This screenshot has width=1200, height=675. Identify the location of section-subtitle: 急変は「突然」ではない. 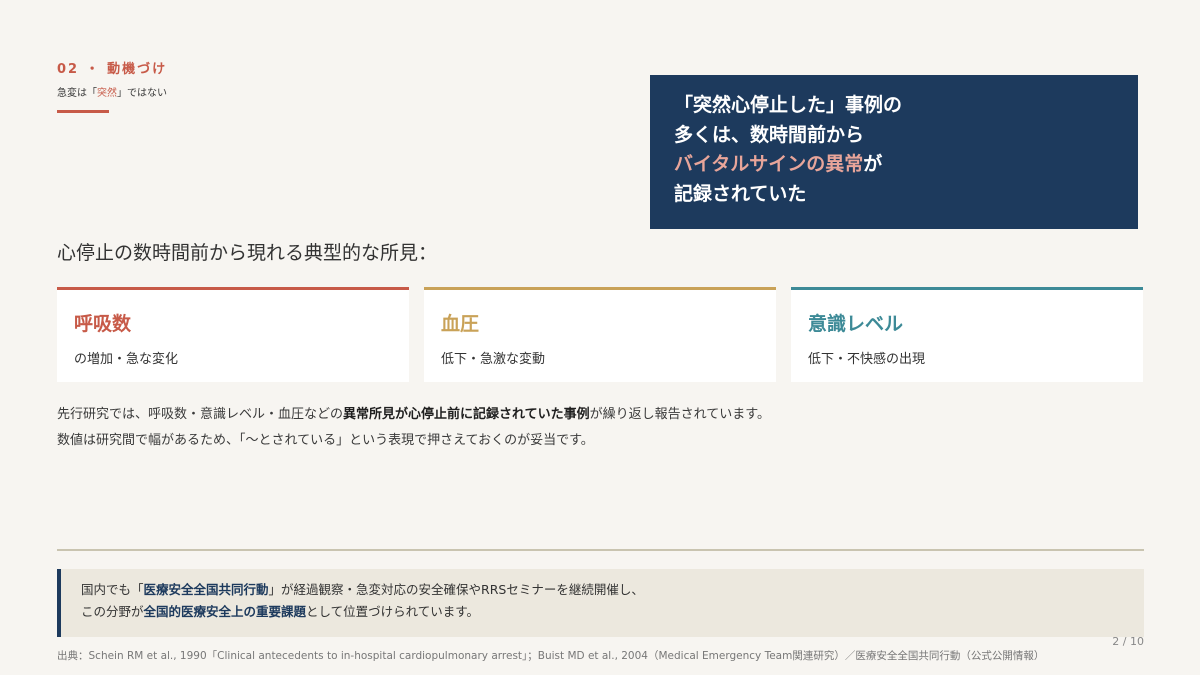
(112, 91).